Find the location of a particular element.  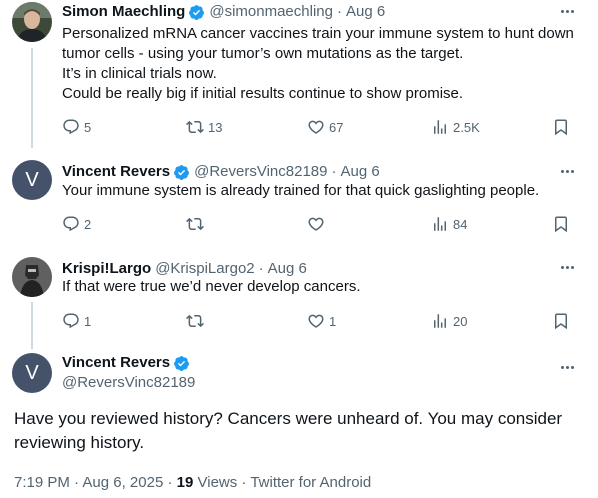

reply-count: 1 is located at coordinates (88, 321).